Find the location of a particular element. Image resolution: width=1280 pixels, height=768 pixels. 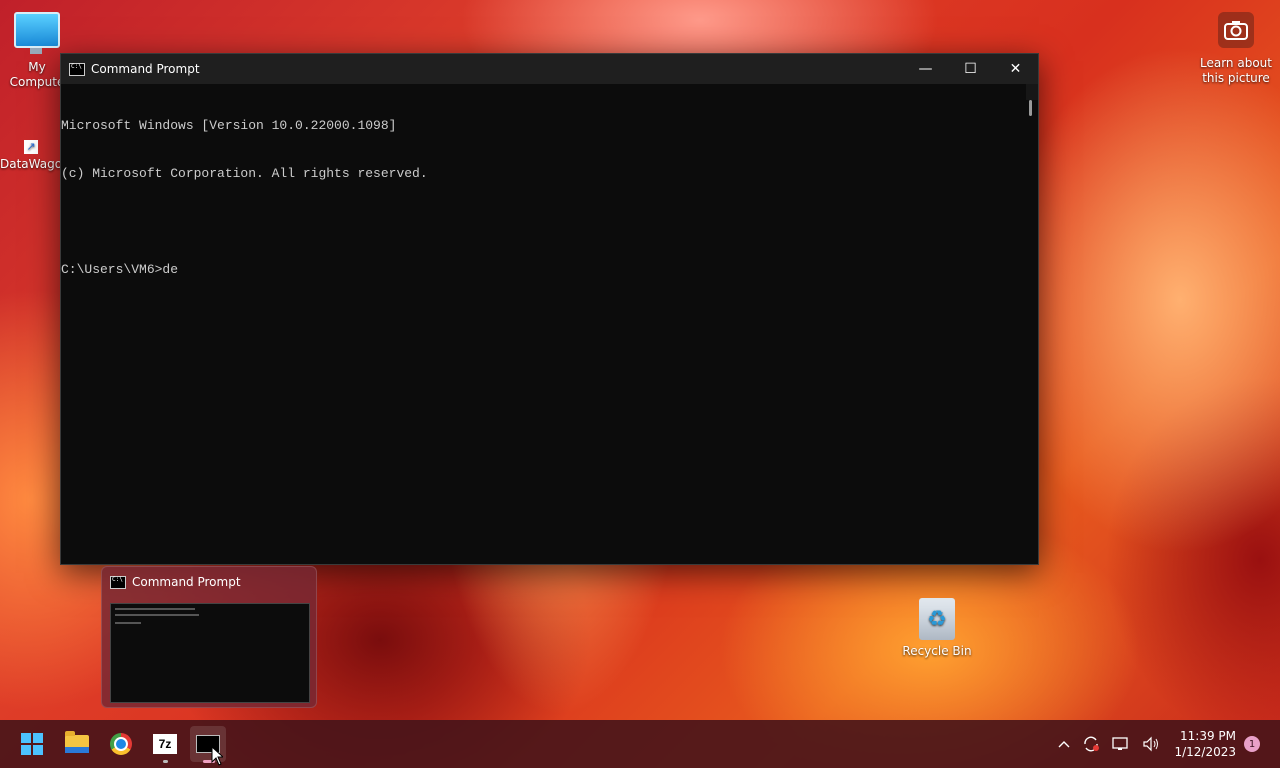

mouse-cursor-icon is located at coordinates (217, 756).